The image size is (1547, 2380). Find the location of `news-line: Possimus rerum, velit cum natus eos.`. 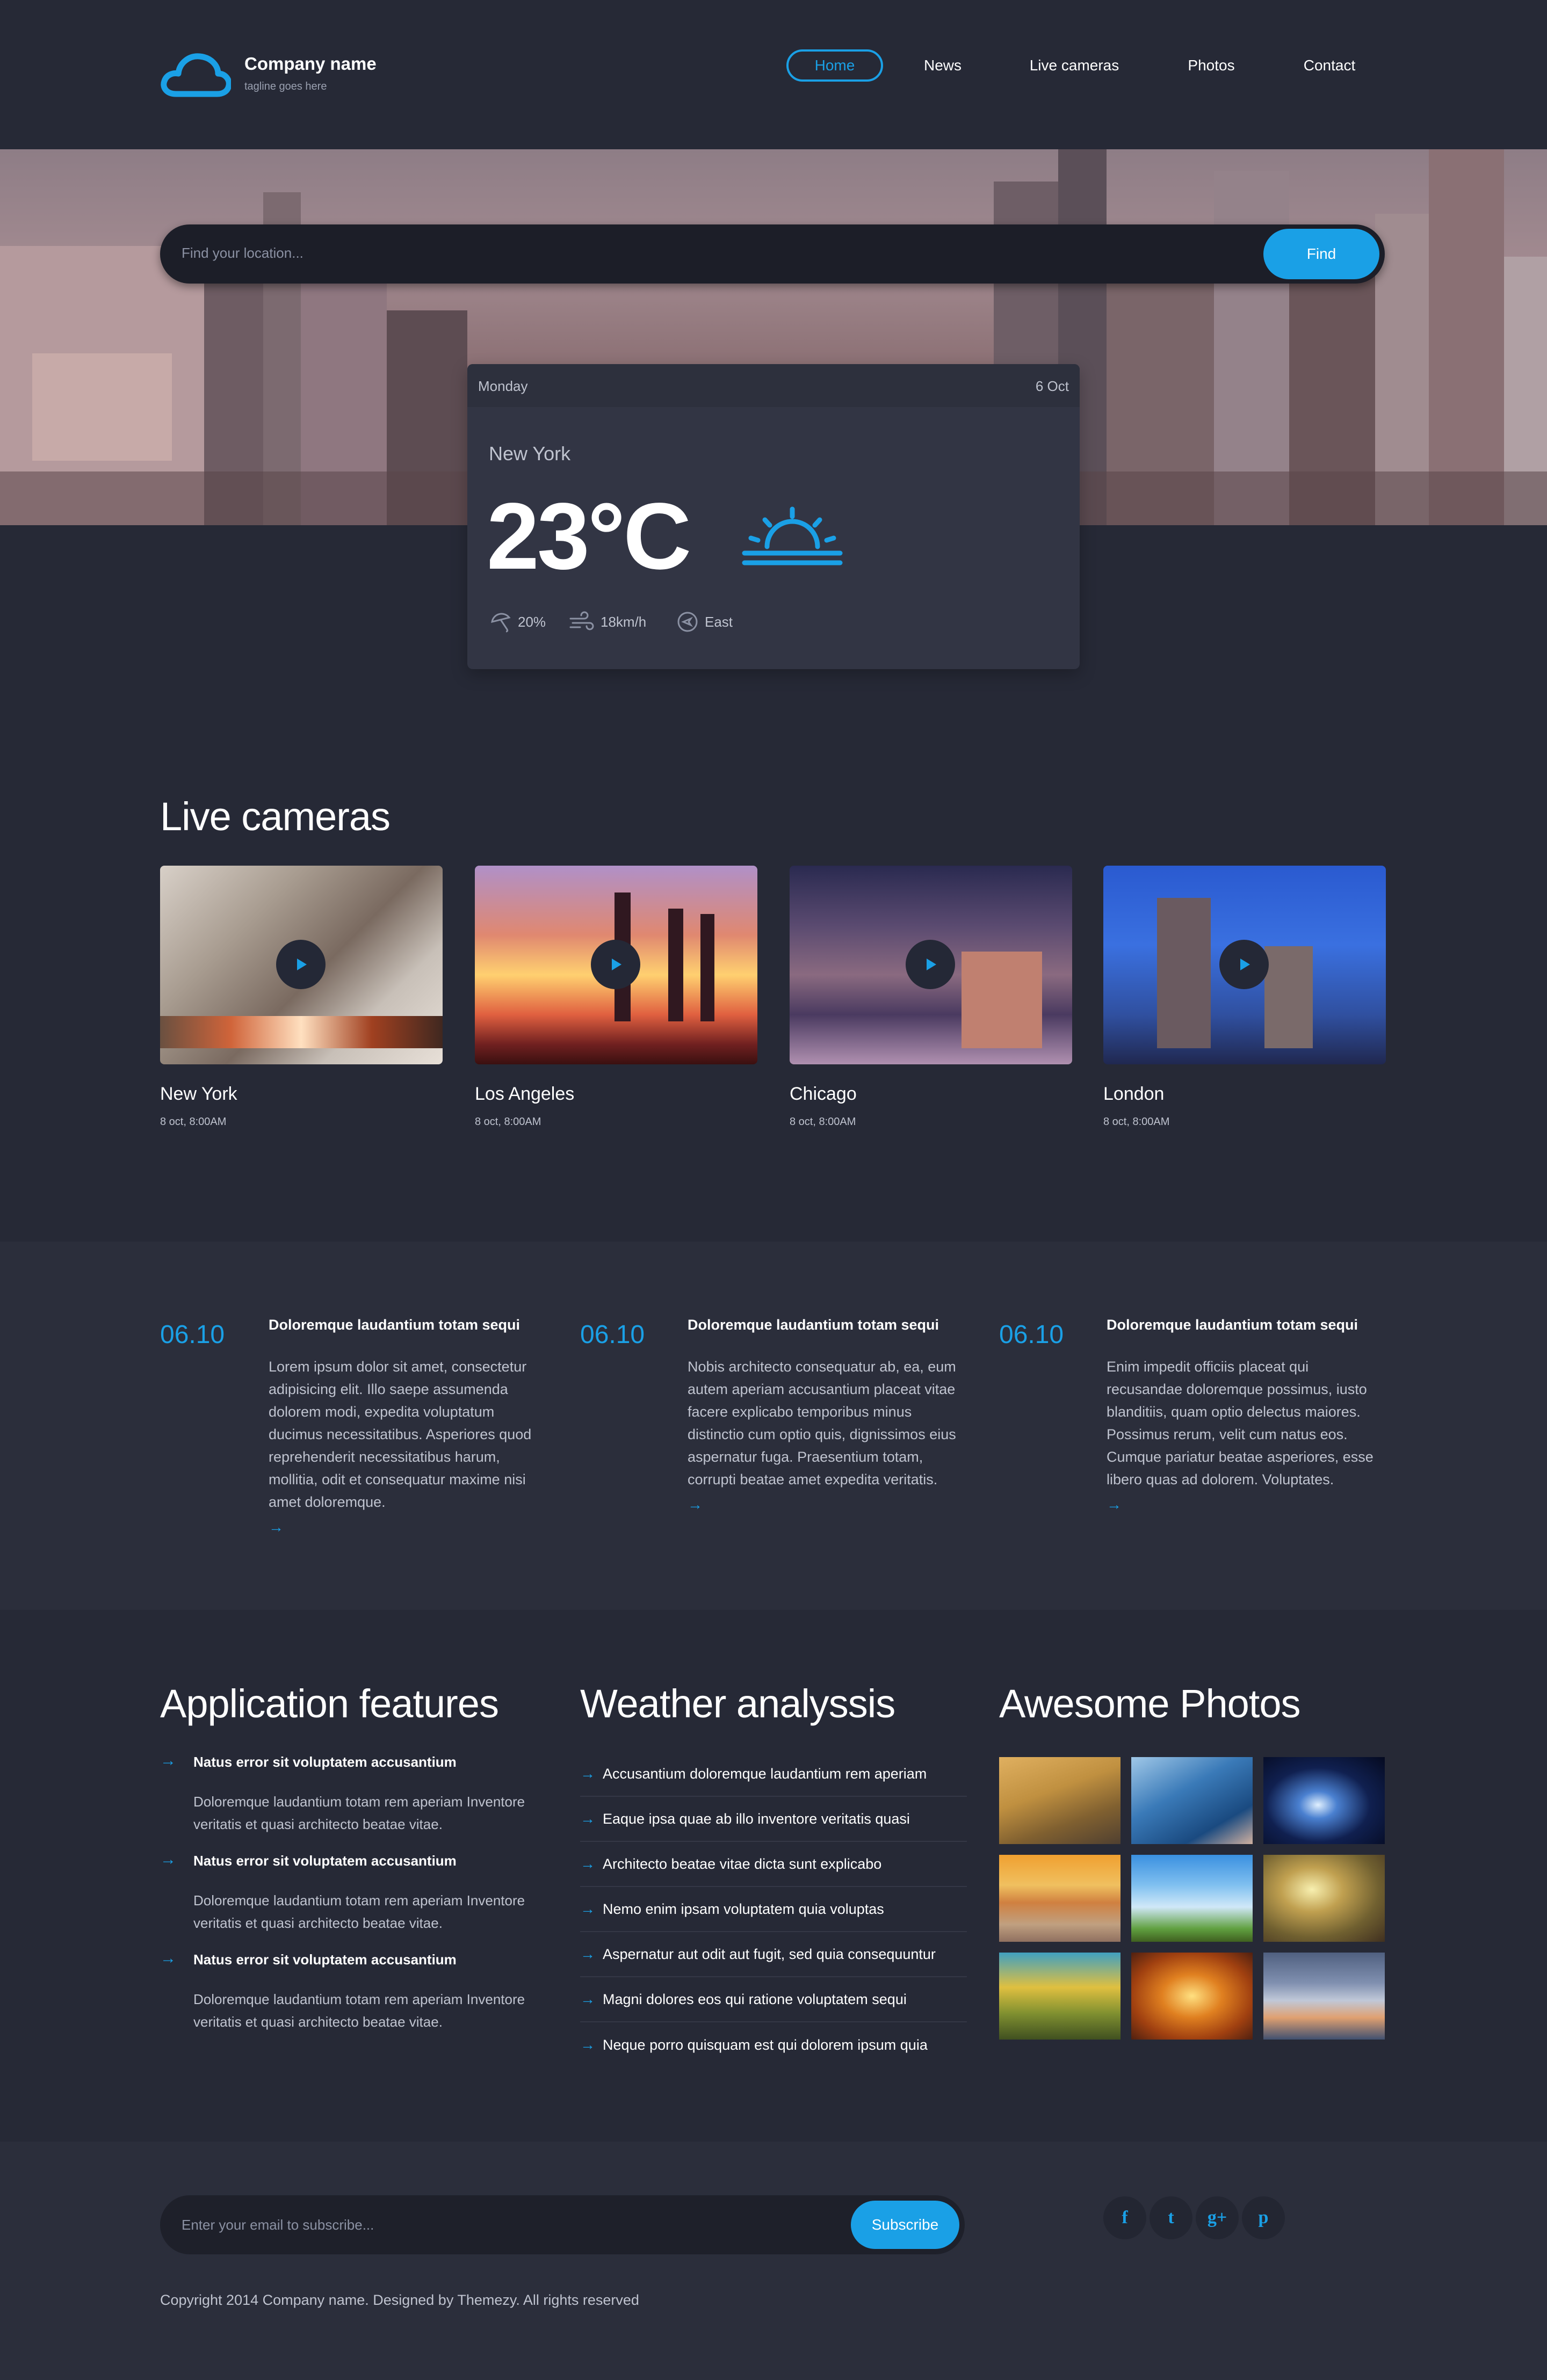

news-line: Possimus rerum, velit cum natus eos. is located at coordinates (1228, 1434).